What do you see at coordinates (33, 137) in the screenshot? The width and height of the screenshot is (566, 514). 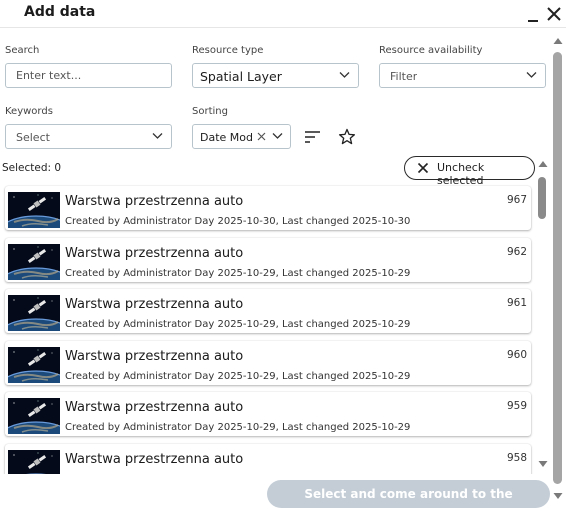 I see `keywords-value: Select` at bounding box center [33, 137].